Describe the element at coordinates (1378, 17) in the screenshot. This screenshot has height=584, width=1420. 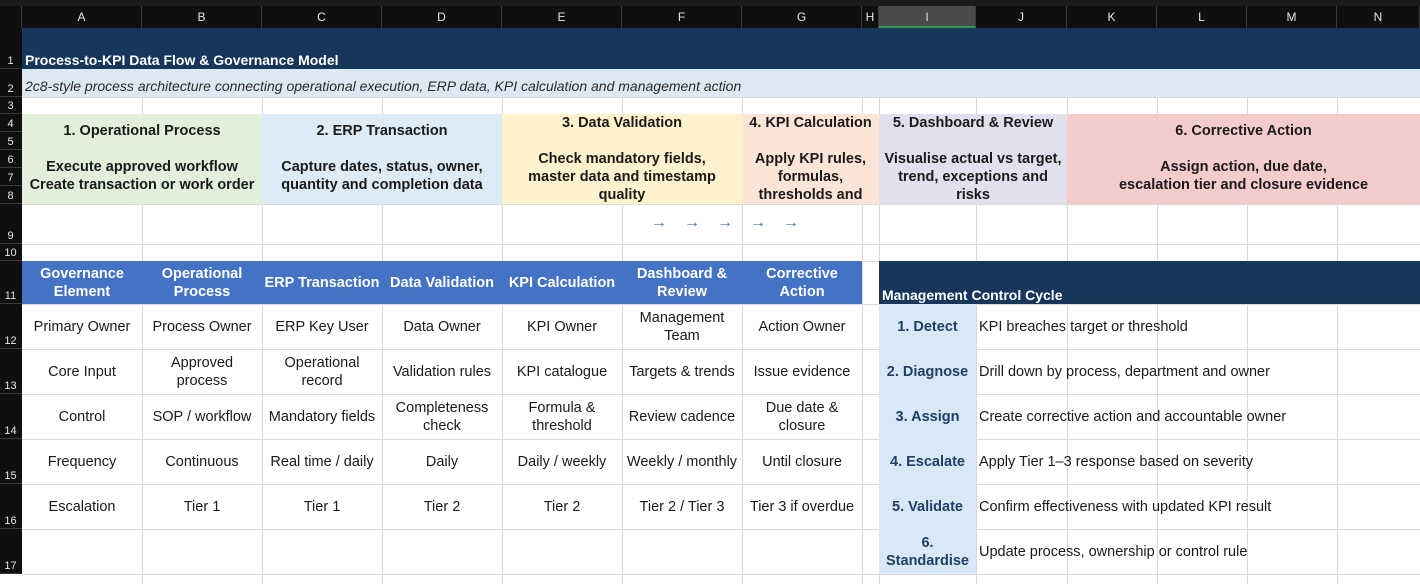
I see `column-header-n: N` at that location.